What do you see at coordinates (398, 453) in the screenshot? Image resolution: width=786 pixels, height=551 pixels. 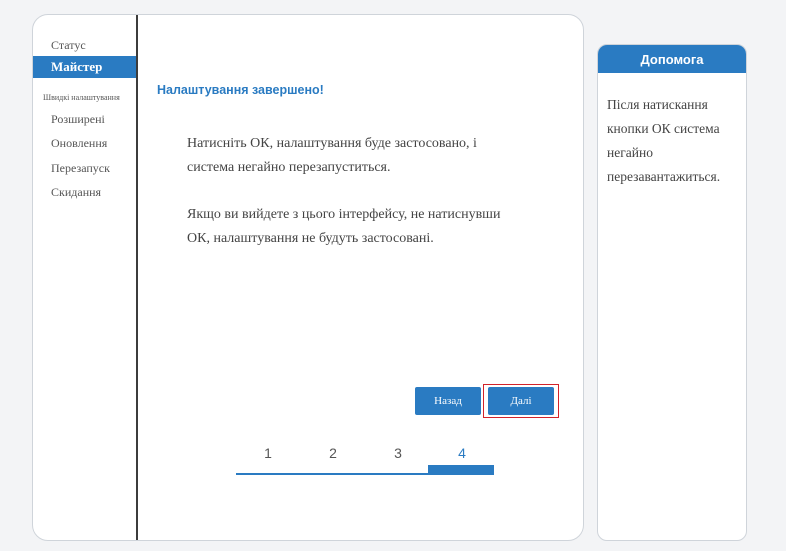 I see `step-3: 3` at bounding box center [398, 453].